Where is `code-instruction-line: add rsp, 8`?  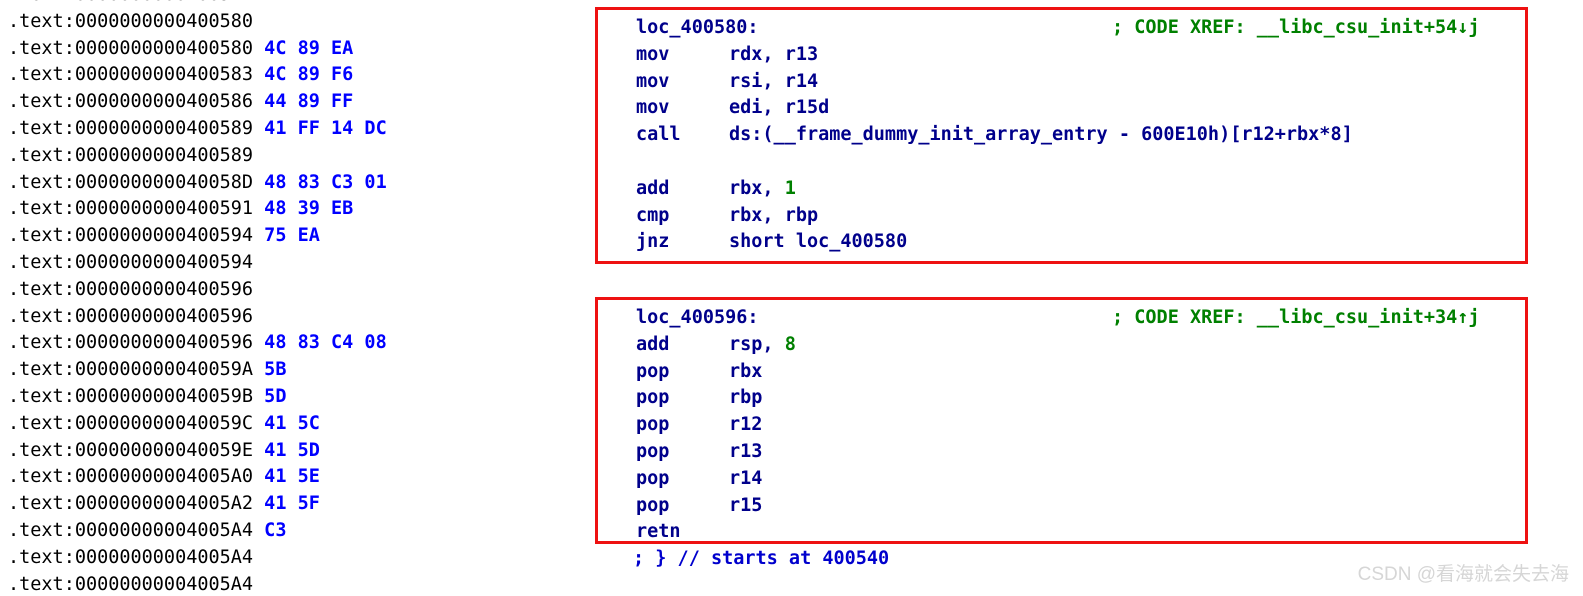
code-instruction-line: add rsp, 8 is located at coordinates (716, 345).